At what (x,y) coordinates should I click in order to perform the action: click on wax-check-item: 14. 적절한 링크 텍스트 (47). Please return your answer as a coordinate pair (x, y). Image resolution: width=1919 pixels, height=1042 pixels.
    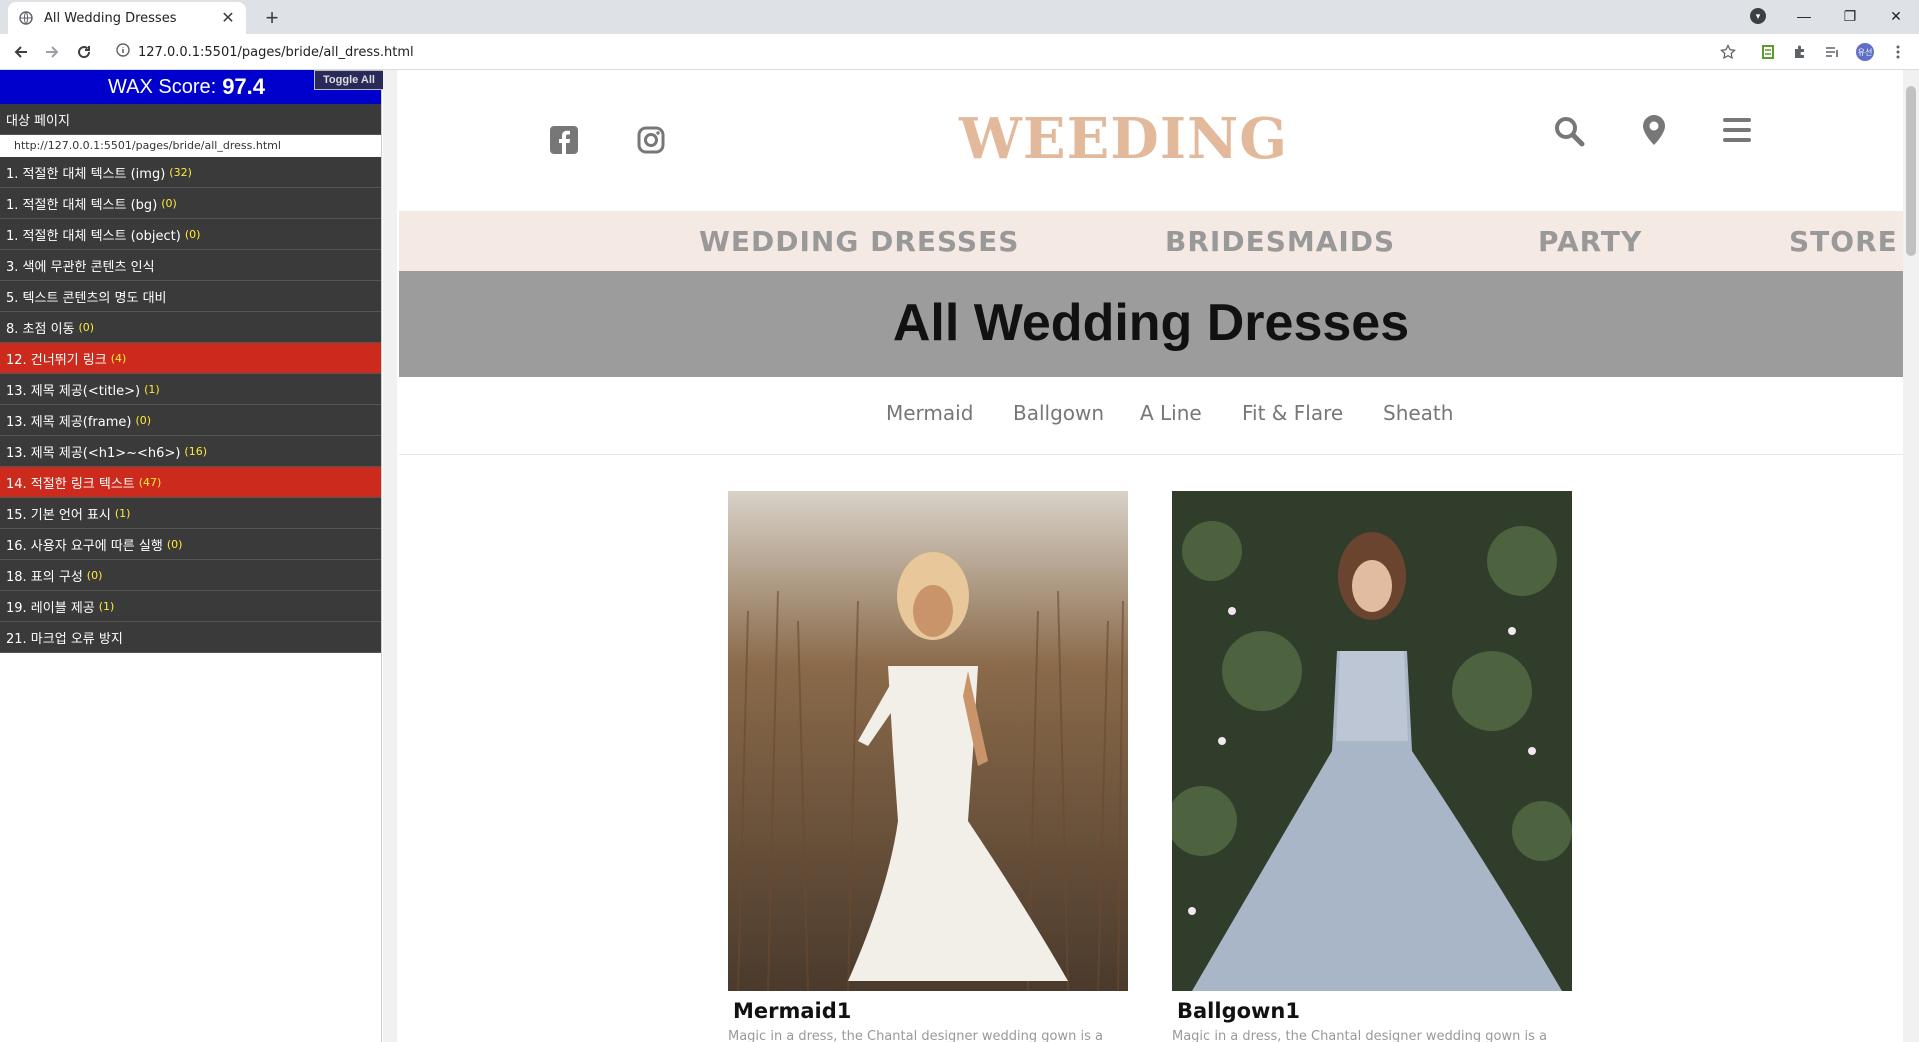
    Looking at the image, I should click on (190, 482).